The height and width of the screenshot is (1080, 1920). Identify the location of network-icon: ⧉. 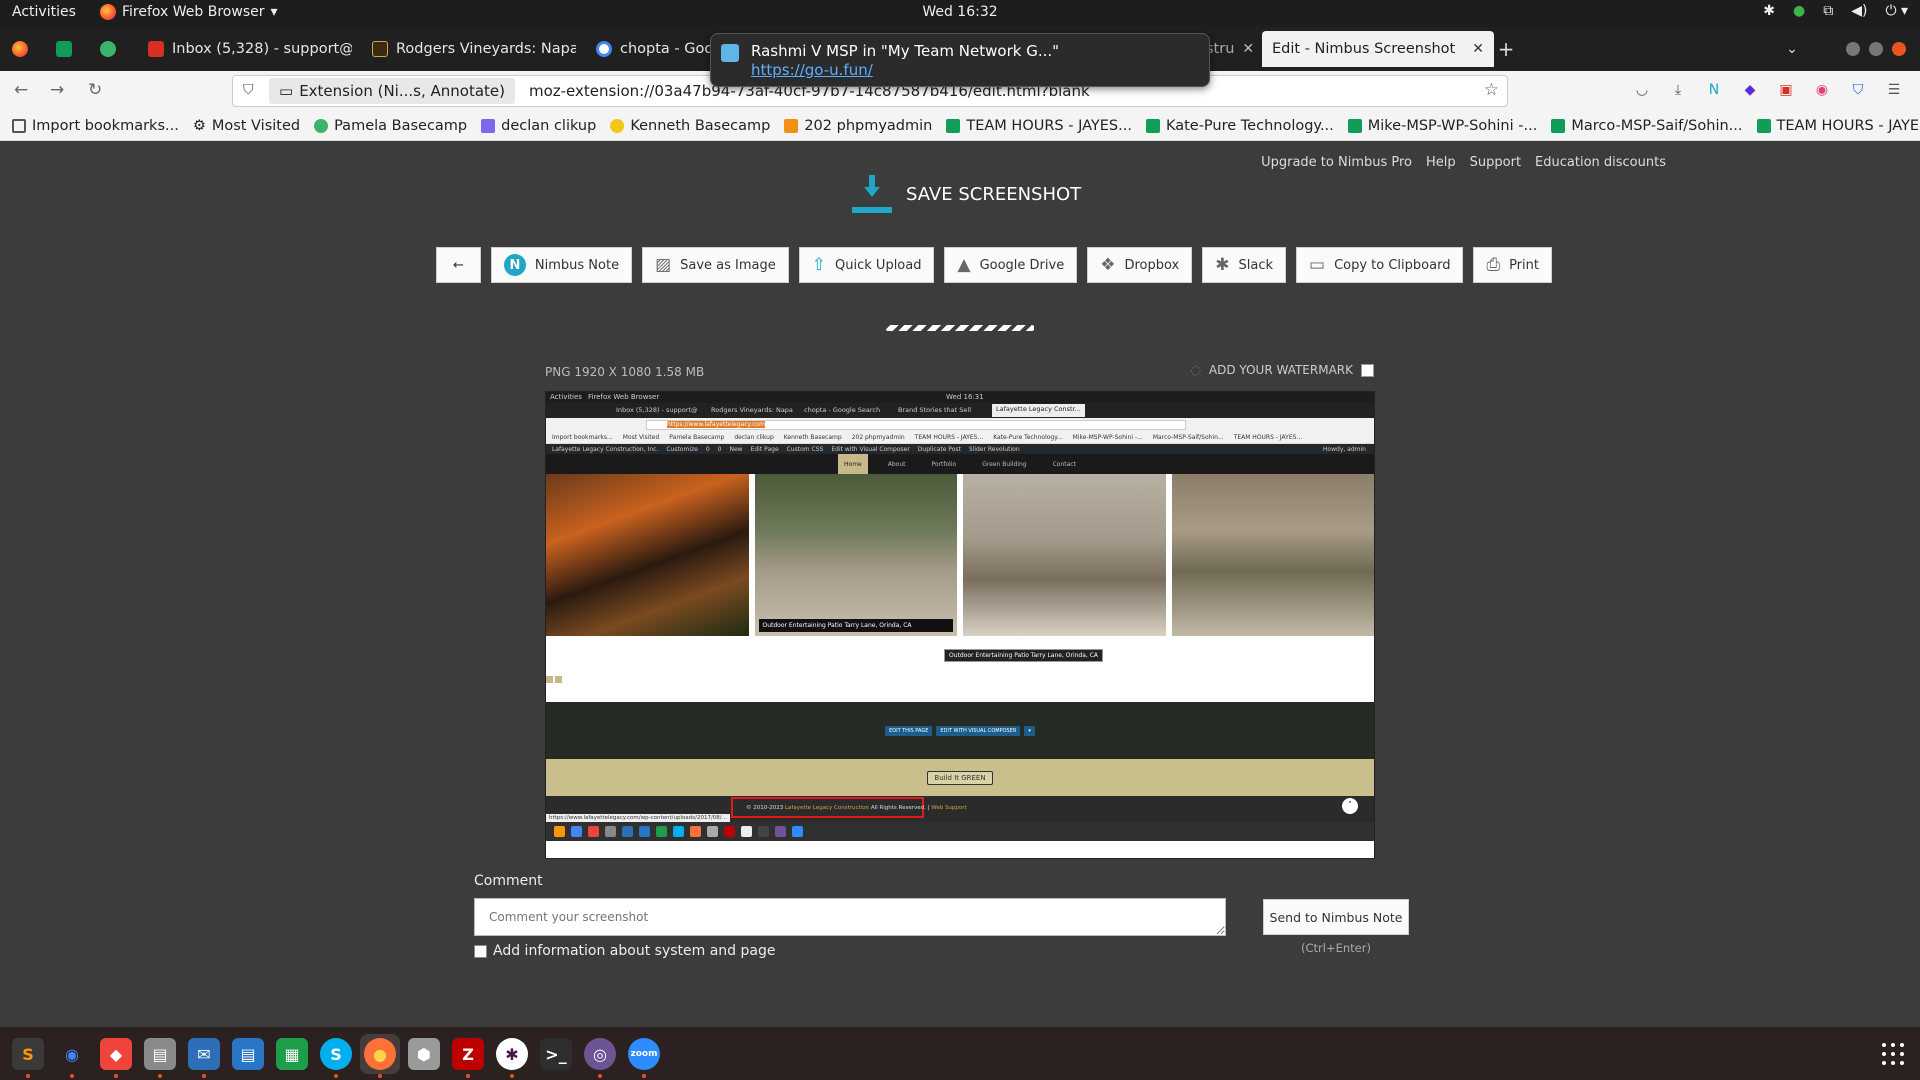
(1828, 11).